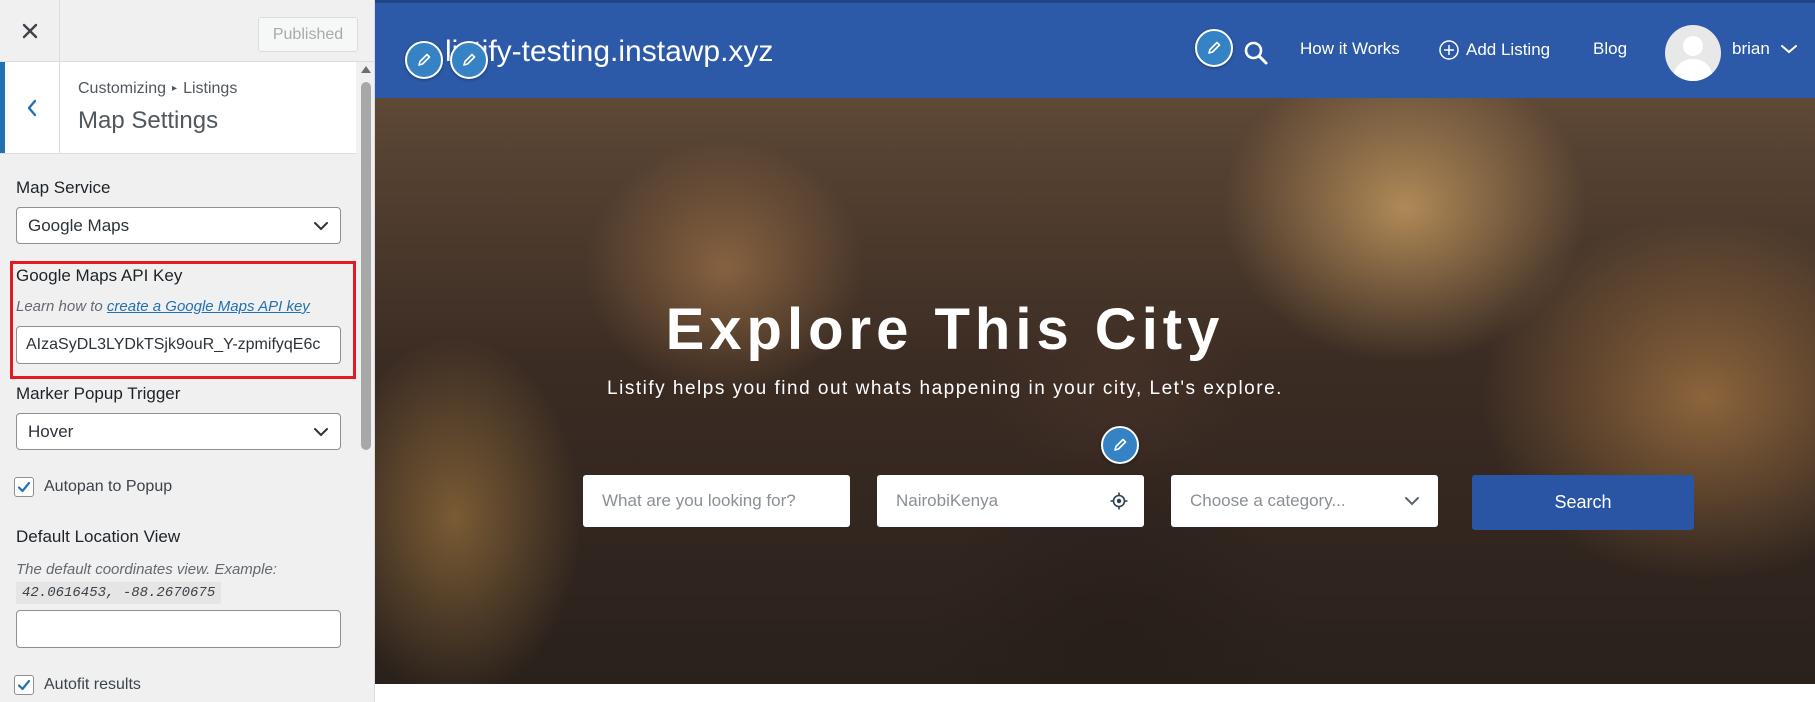 The height and width of the screenshot is (702, 1815). I want to click on chevron-left-icon, so click(32, 107).